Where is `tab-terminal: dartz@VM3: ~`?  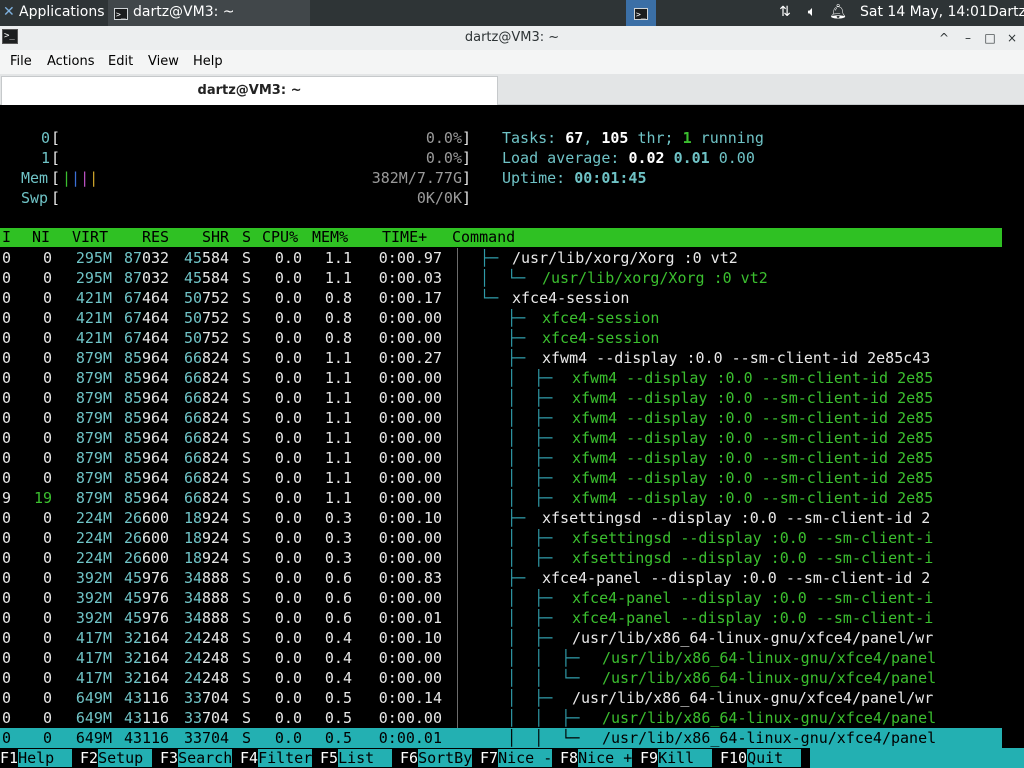 tab-terminal: dartz@VM3: ~ is located at coordinates (249, 90).